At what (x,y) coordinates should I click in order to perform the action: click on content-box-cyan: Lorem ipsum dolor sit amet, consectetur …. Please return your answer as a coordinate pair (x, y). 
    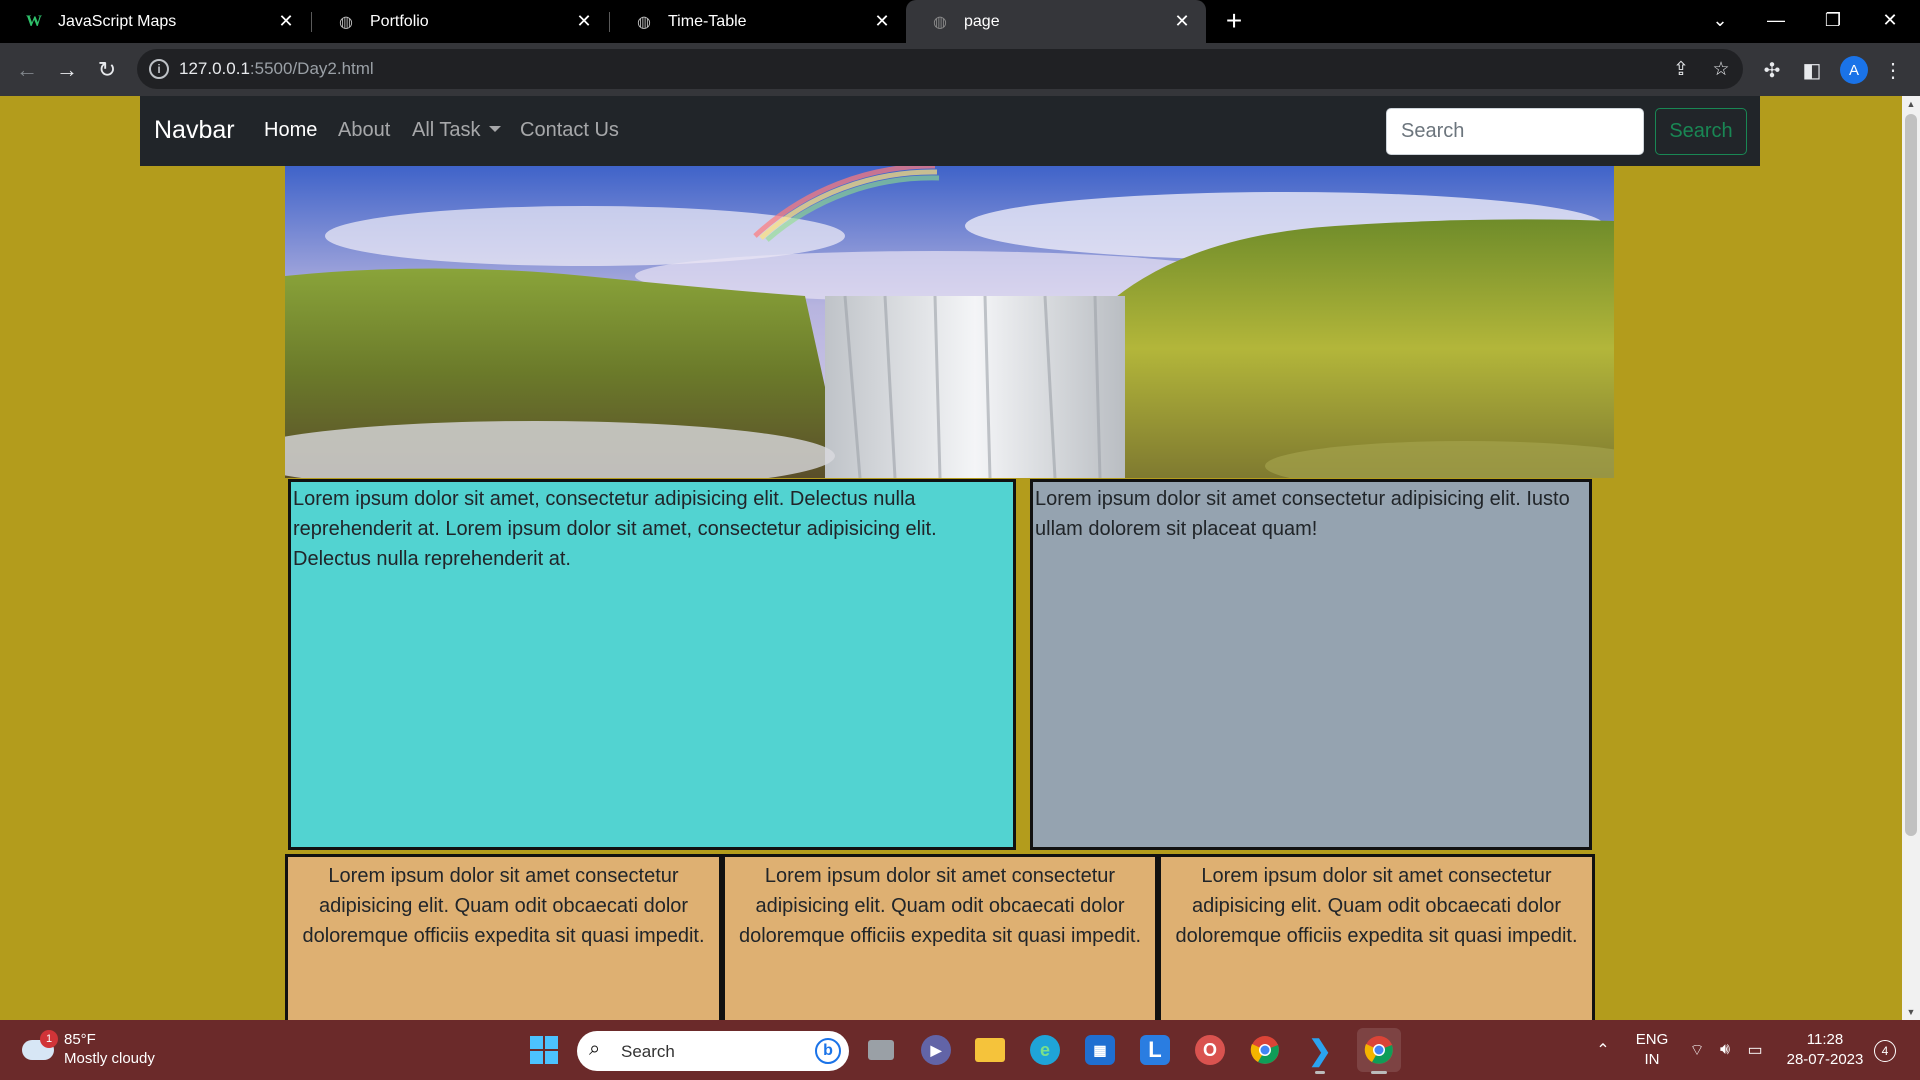
    Looking at the image, I should click on (652, 664).